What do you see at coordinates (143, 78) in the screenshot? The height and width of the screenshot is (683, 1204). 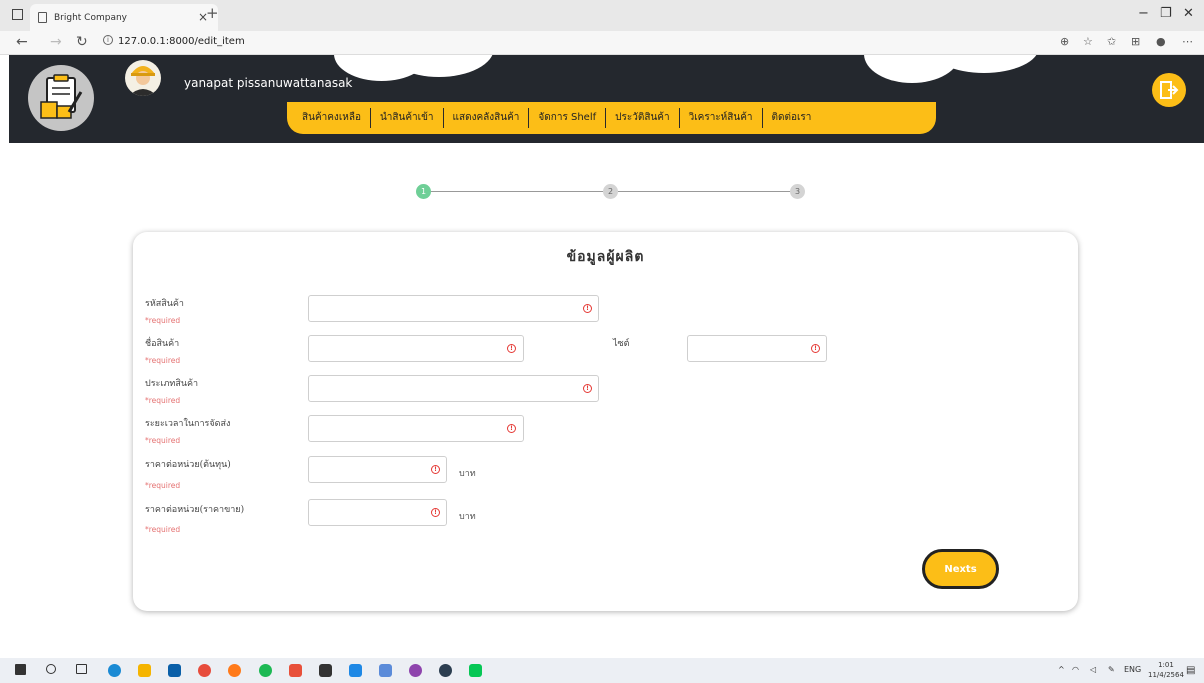 I see `avatar` at bounding box center [143, 78].